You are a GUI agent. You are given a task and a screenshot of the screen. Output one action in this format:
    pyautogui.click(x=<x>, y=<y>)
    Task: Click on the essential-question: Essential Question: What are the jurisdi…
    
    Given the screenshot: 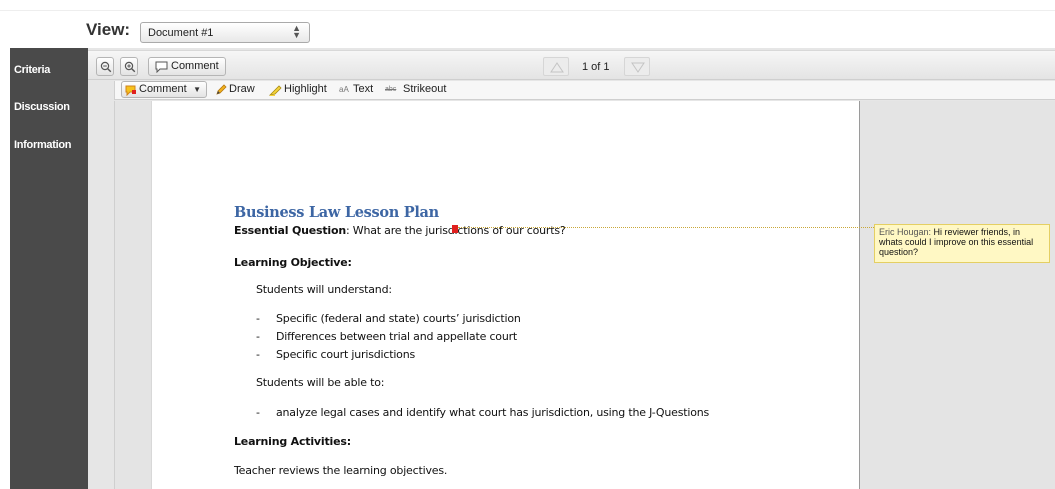 What is the action you would take?
    pyautogui.click(x=400, y=230)
    